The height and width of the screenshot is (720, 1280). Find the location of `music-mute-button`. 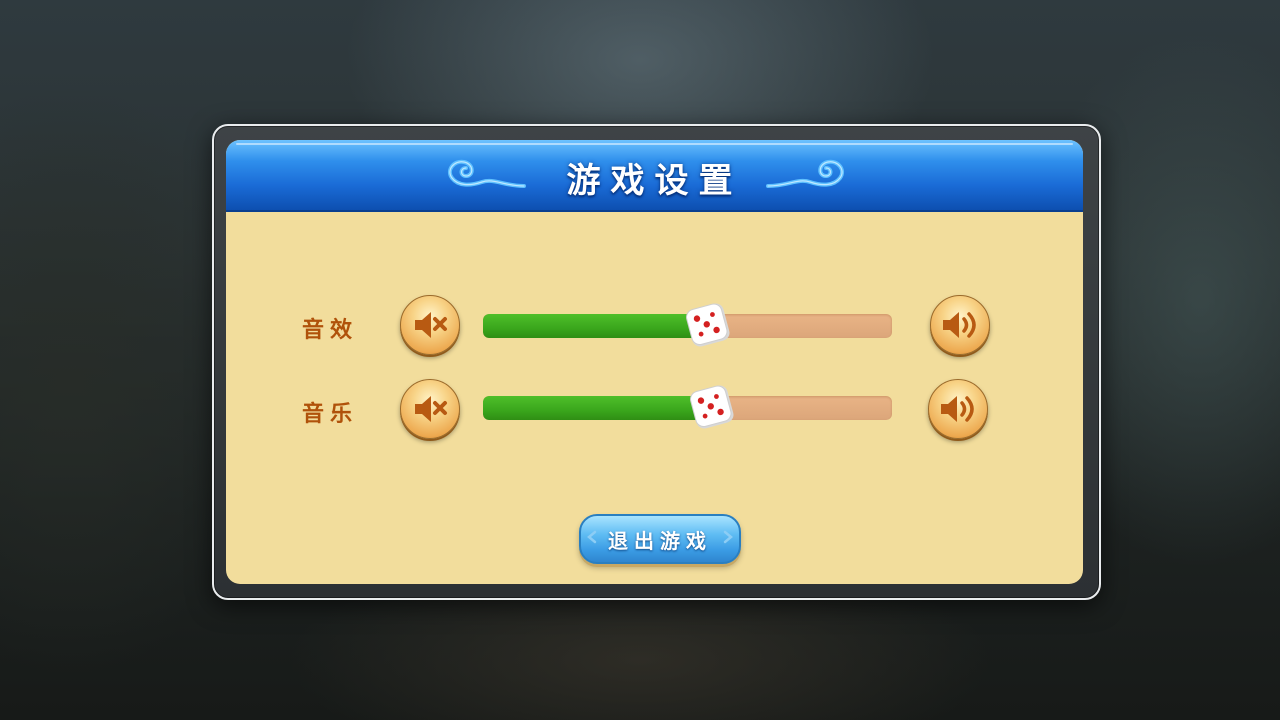

music-mute-button is located at coordinates (430, 409).